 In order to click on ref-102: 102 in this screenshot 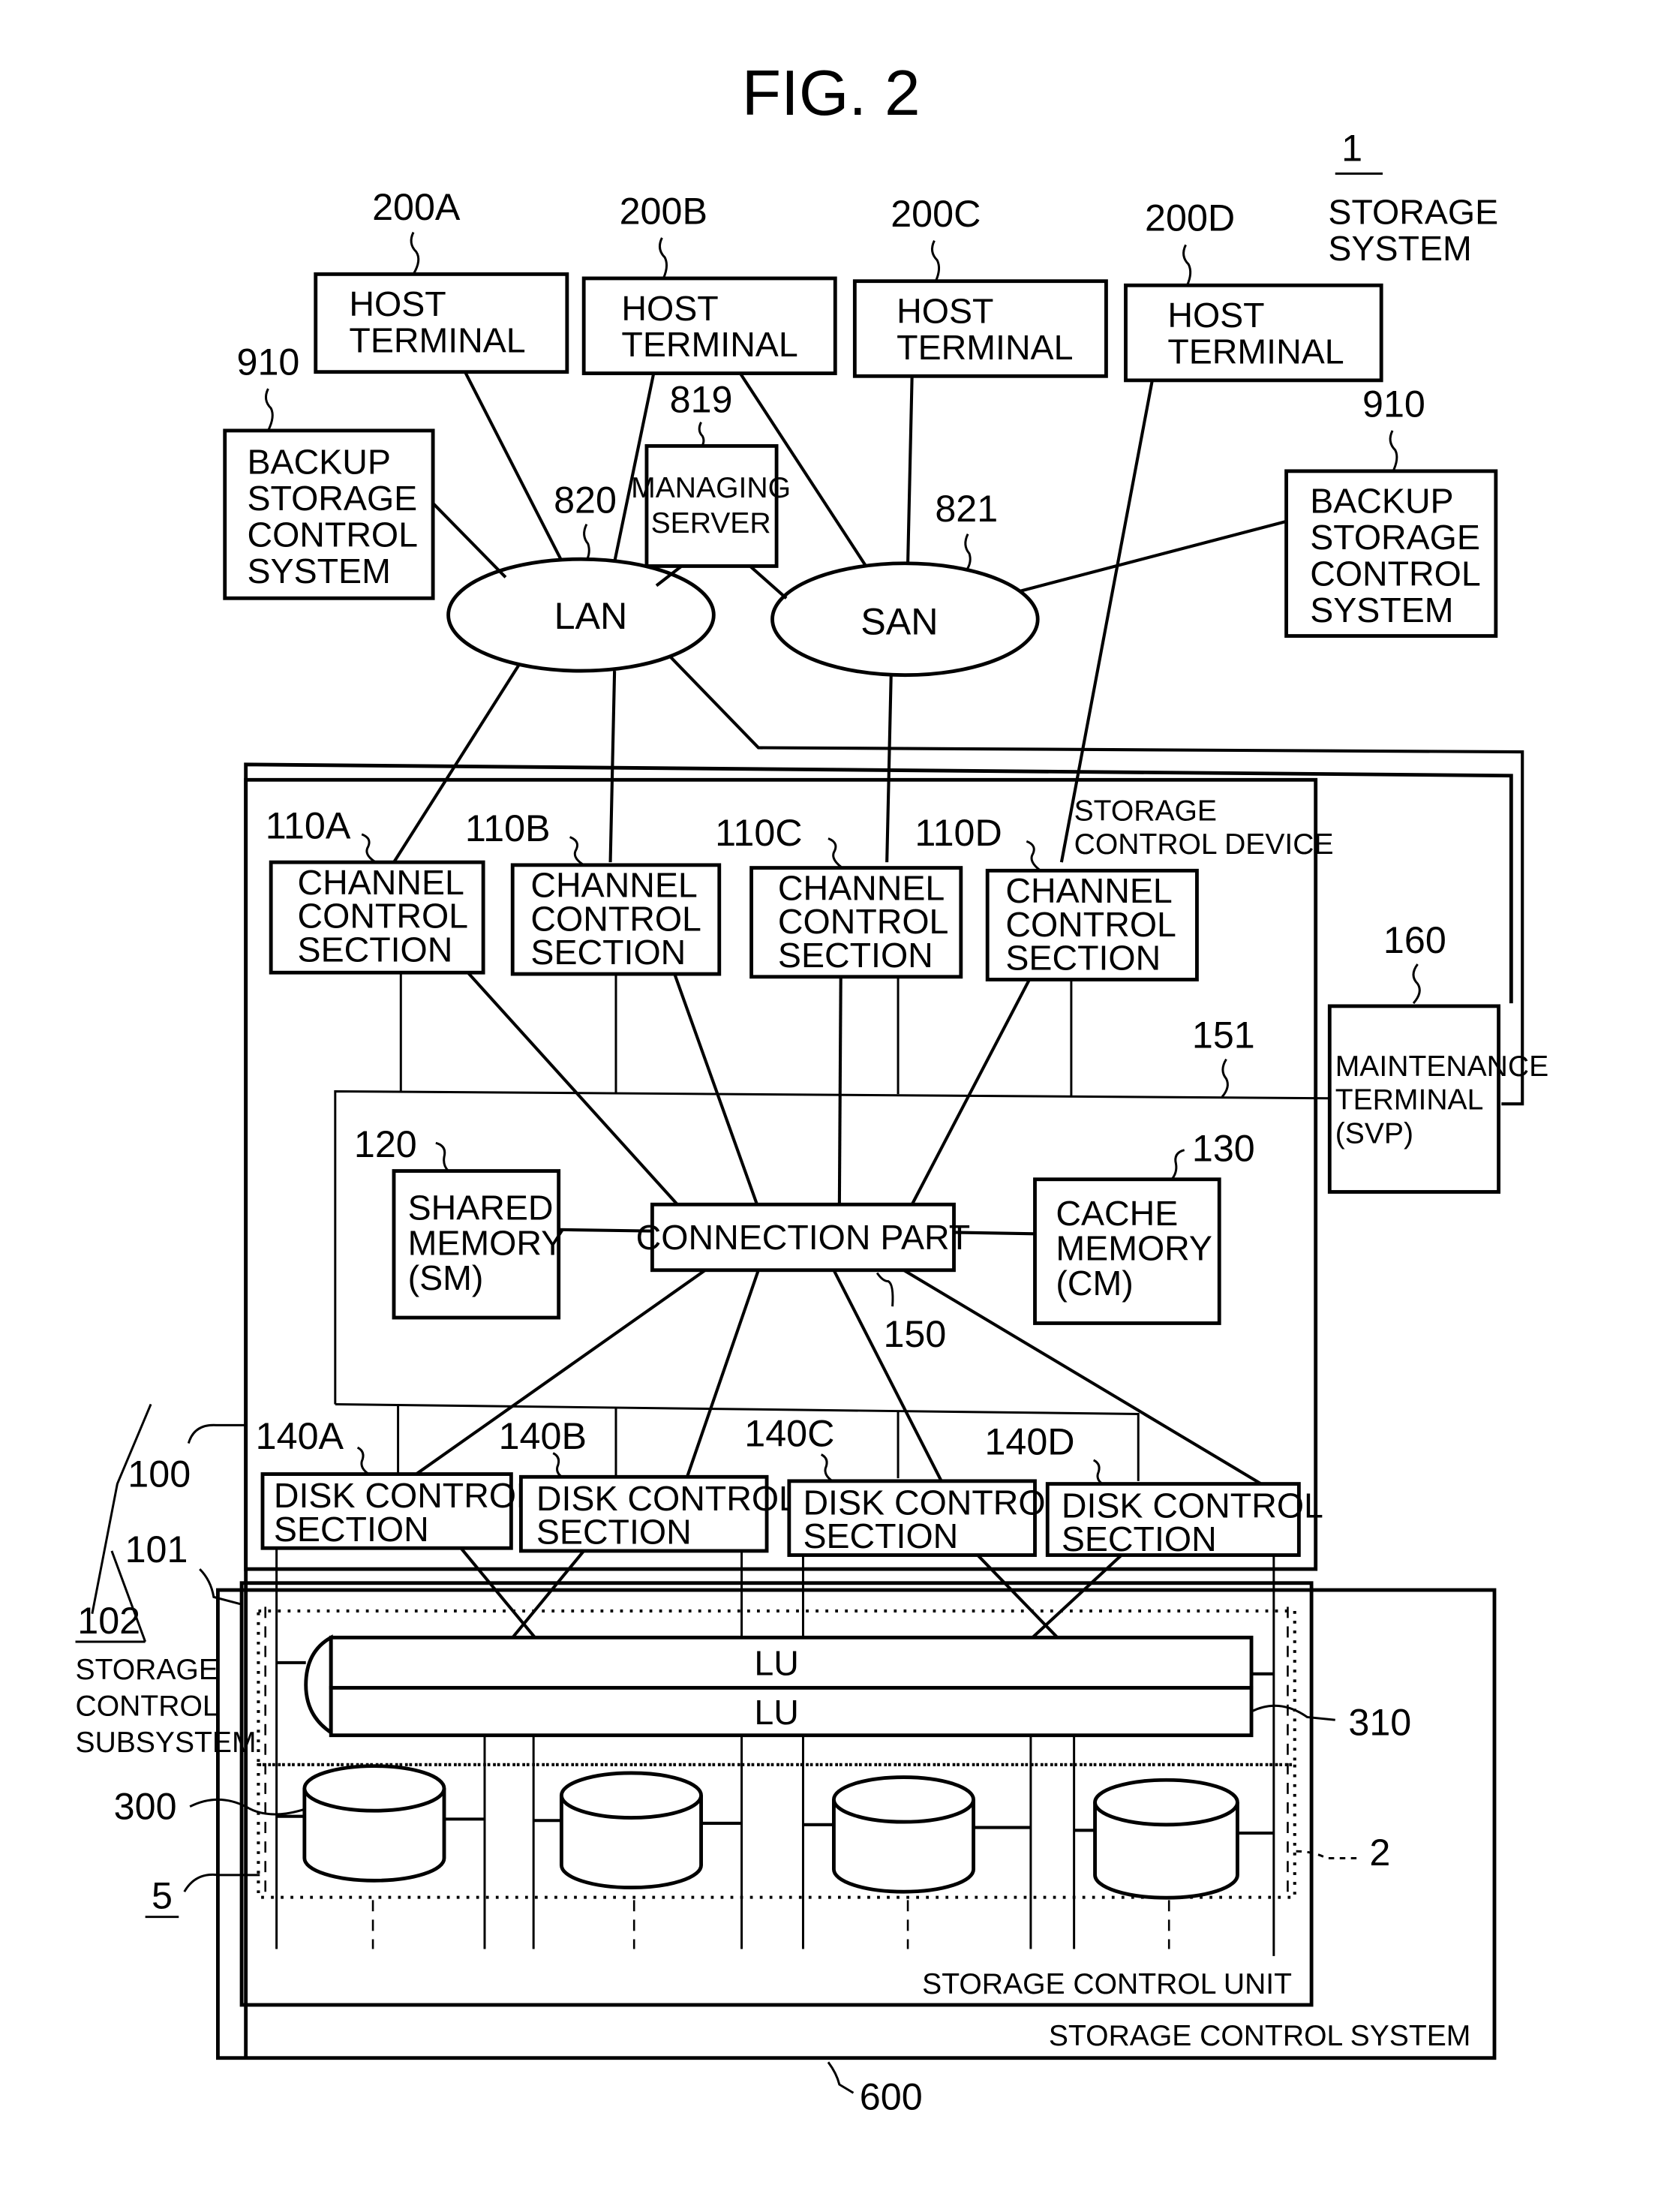, I will do `click(109, 1621)`.